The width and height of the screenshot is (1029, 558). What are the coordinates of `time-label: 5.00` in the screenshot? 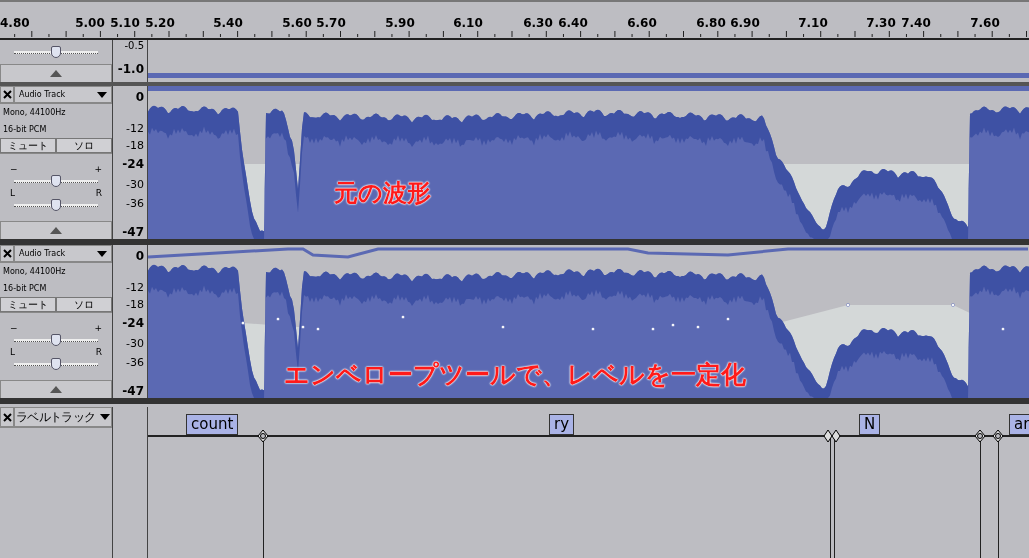 It's located at (90, 23).